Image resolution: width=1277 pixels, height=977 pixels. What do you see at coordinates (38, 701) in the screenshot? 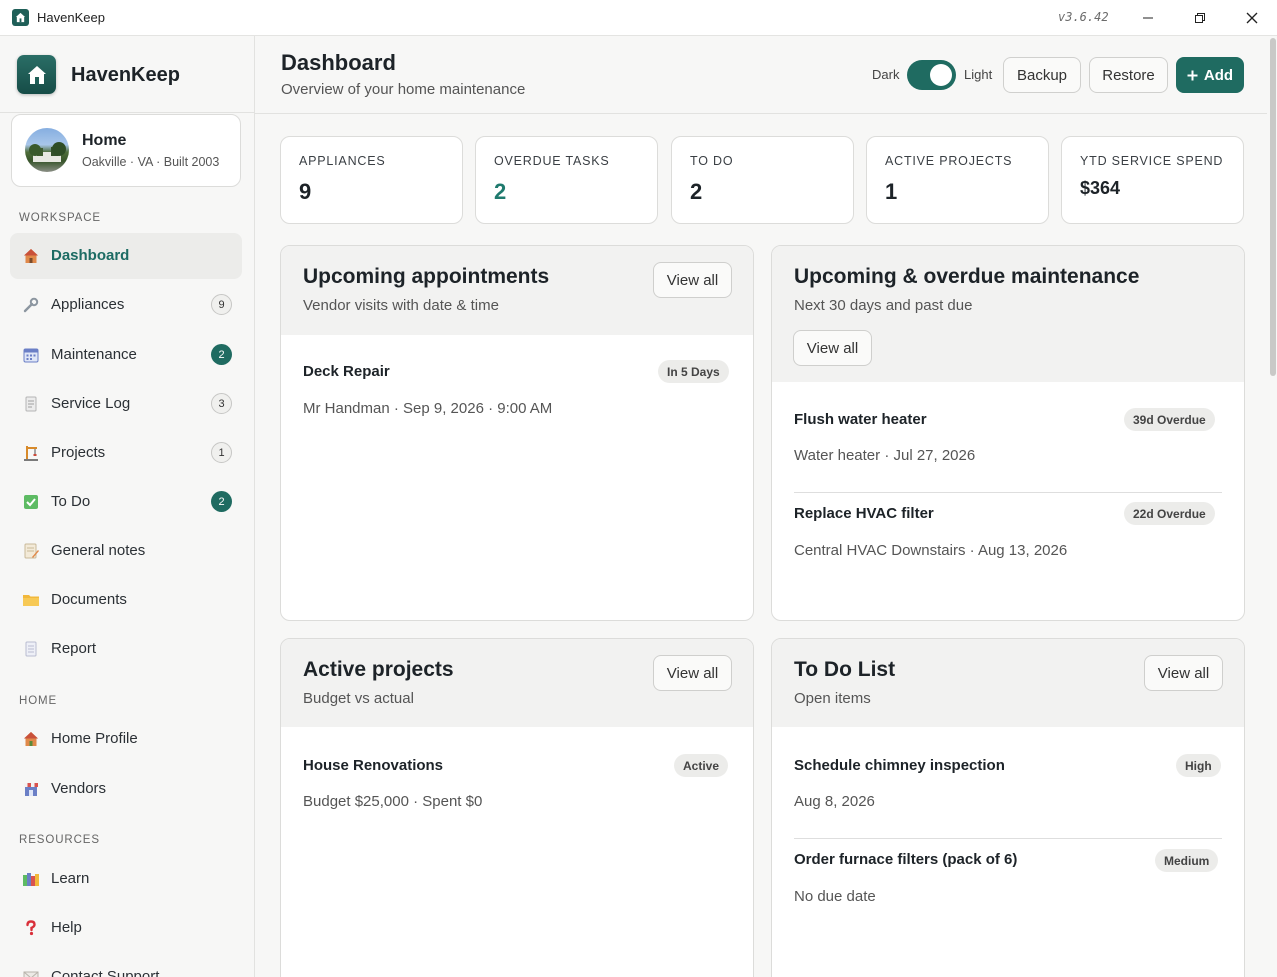
I see `section-home: HOME` at bounding box center [38, 701].